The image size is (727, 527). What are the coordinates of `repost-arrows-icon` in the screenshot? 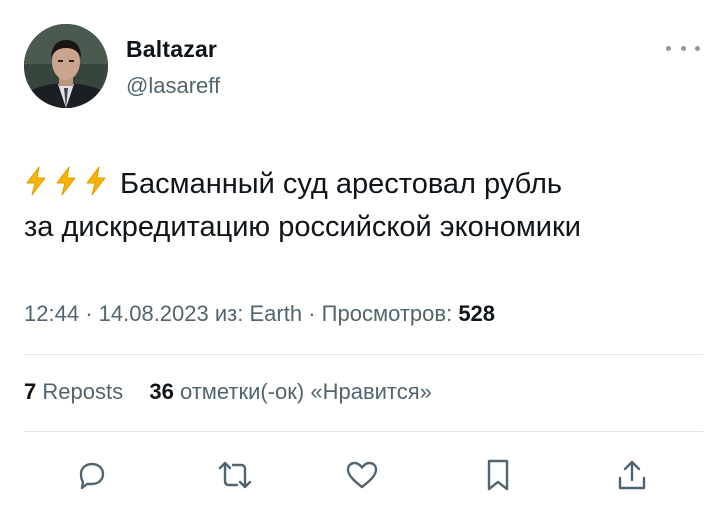 It's located at (235, 475).